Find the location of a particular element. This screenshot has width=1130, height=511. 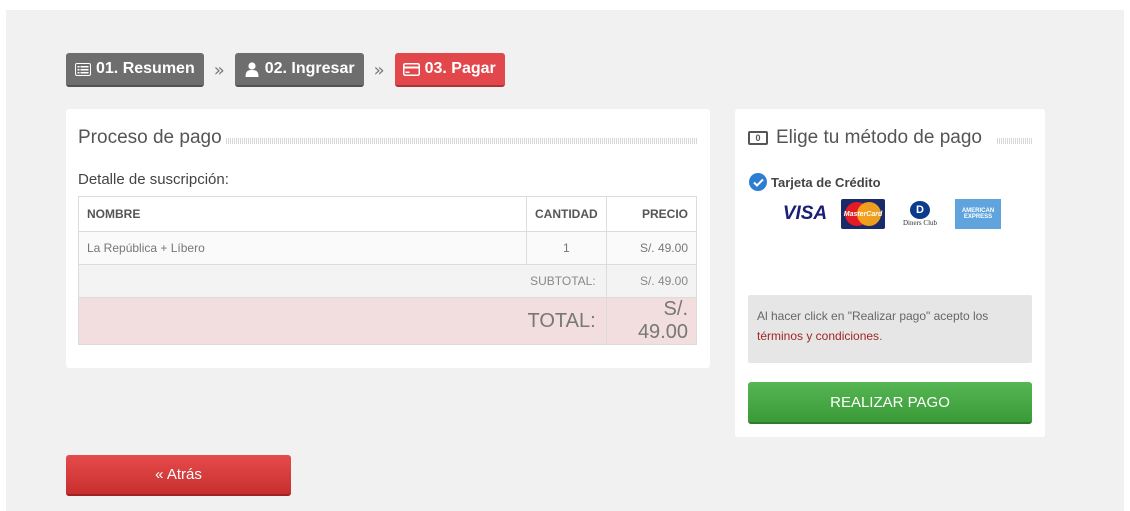

mastercard-text: MasterCard is located at coordinates (863, 214).